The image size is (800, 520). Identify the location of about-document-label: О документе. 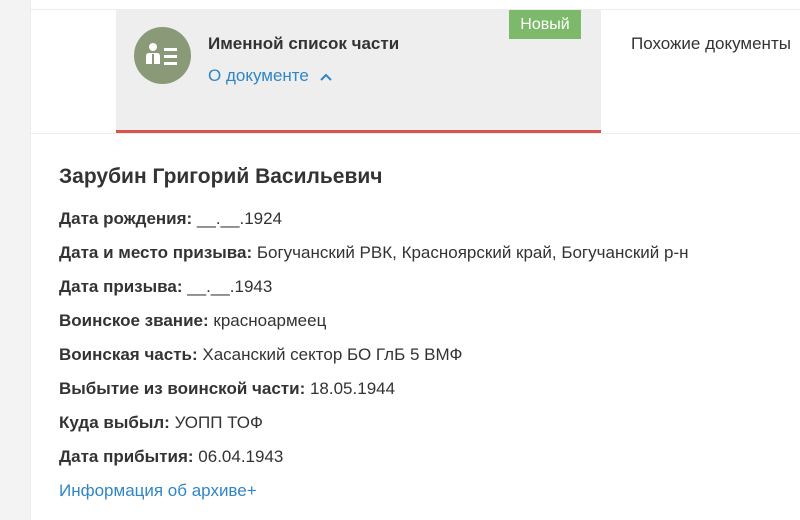
(258, 75).